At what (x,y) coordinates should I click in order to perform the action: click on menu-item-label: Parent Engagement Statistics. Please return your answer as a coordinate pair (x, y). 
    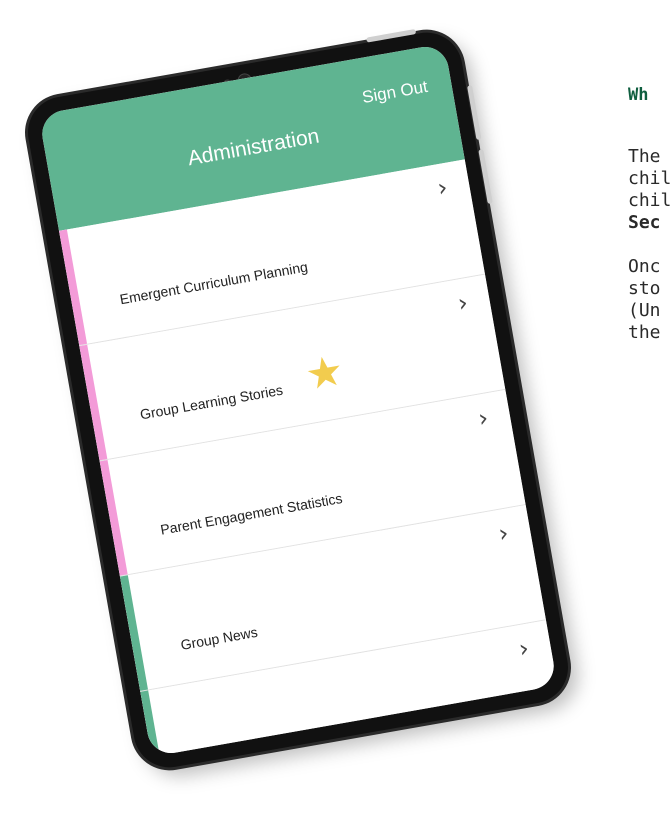
    Looking at the image, I should click on (251, 513).